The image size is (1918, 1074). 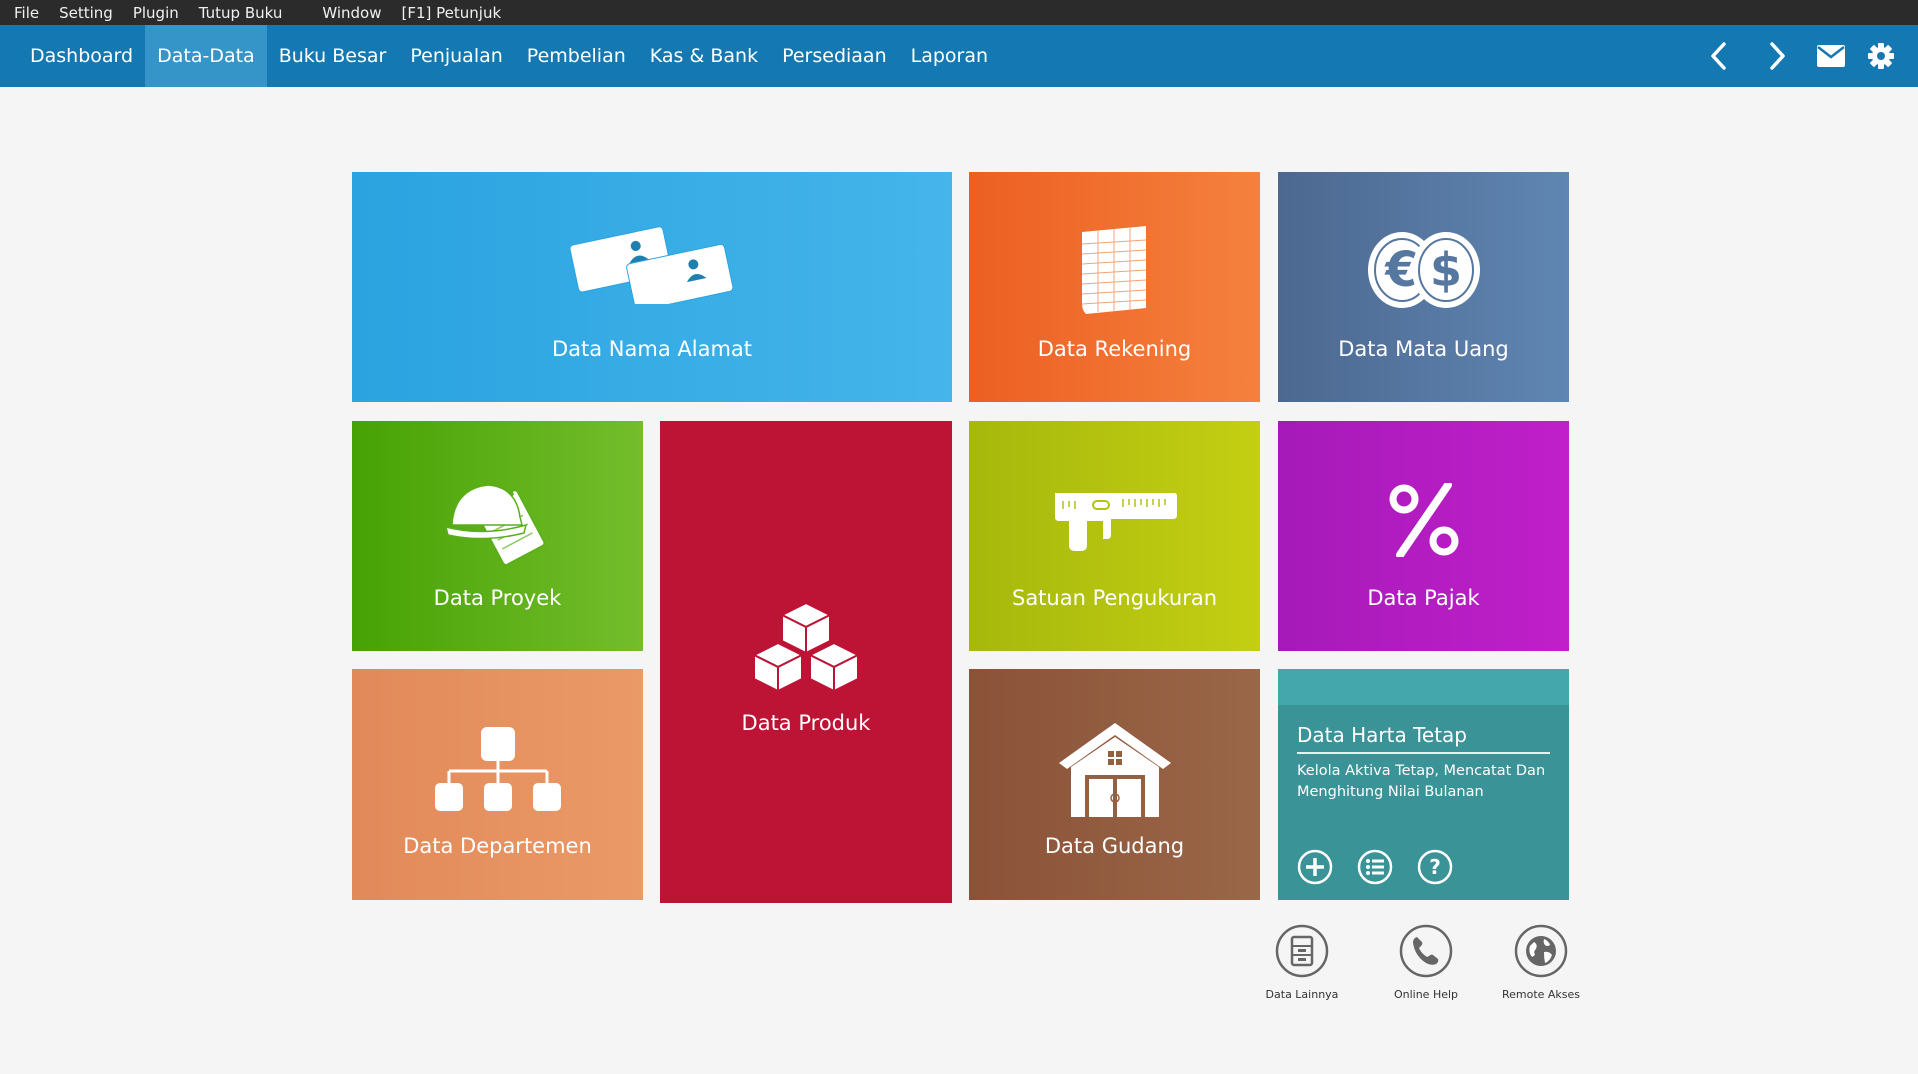 What do you see at coordinates (456, 56) in the screenshot?
I see `tab-penjualan: Penjualan` at bounding box center [456, 56].